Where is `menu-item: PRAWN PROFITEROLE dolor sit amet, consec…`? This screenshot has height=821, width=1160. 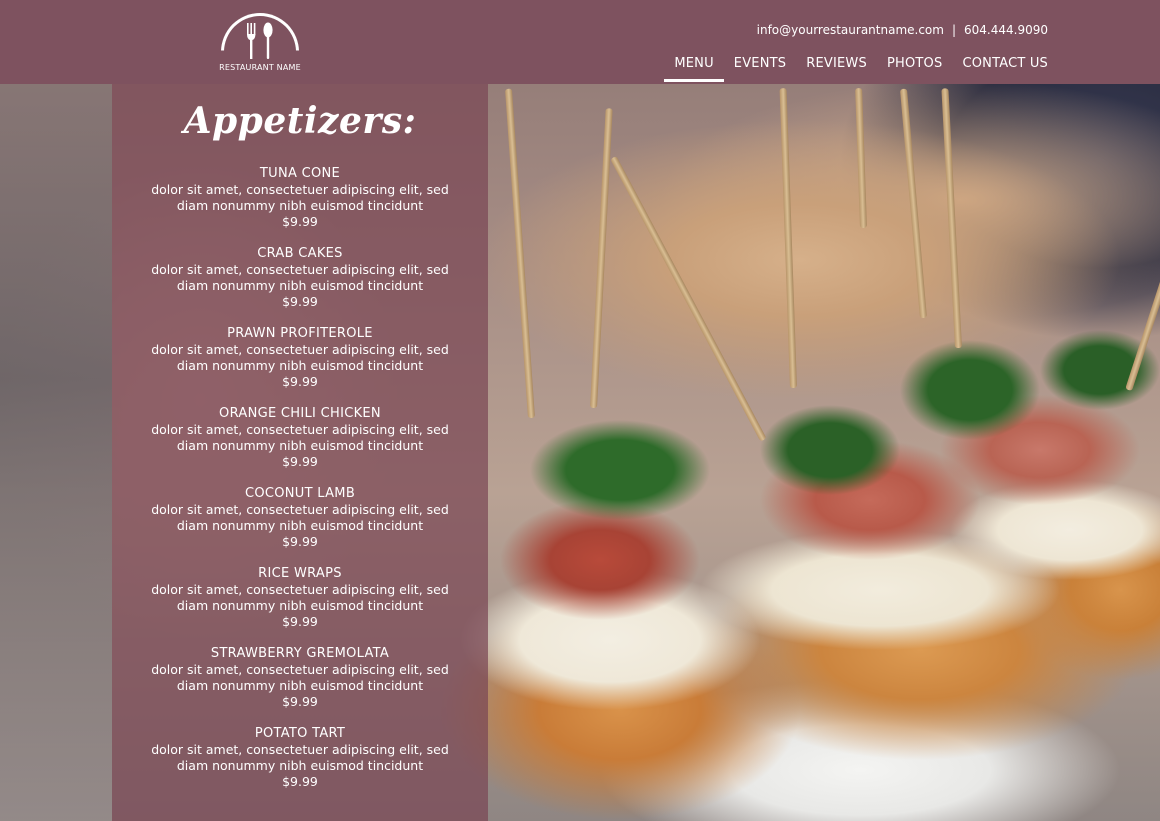
menu-item: PRAWN PROFITEROLE dolor sit amet, consec… is located at coordinates (300, 358).